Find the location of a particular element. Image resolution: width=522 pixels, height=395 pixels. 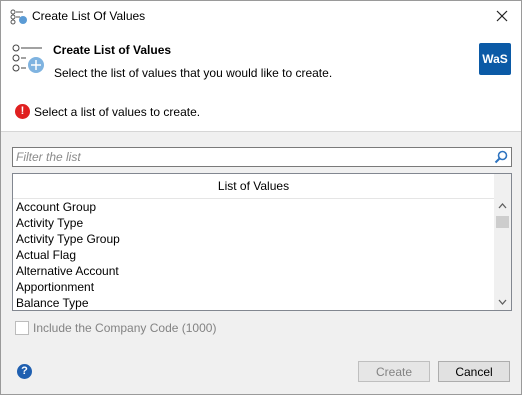

title-bar: Create List Of Values is located at coordinates (261, 16).